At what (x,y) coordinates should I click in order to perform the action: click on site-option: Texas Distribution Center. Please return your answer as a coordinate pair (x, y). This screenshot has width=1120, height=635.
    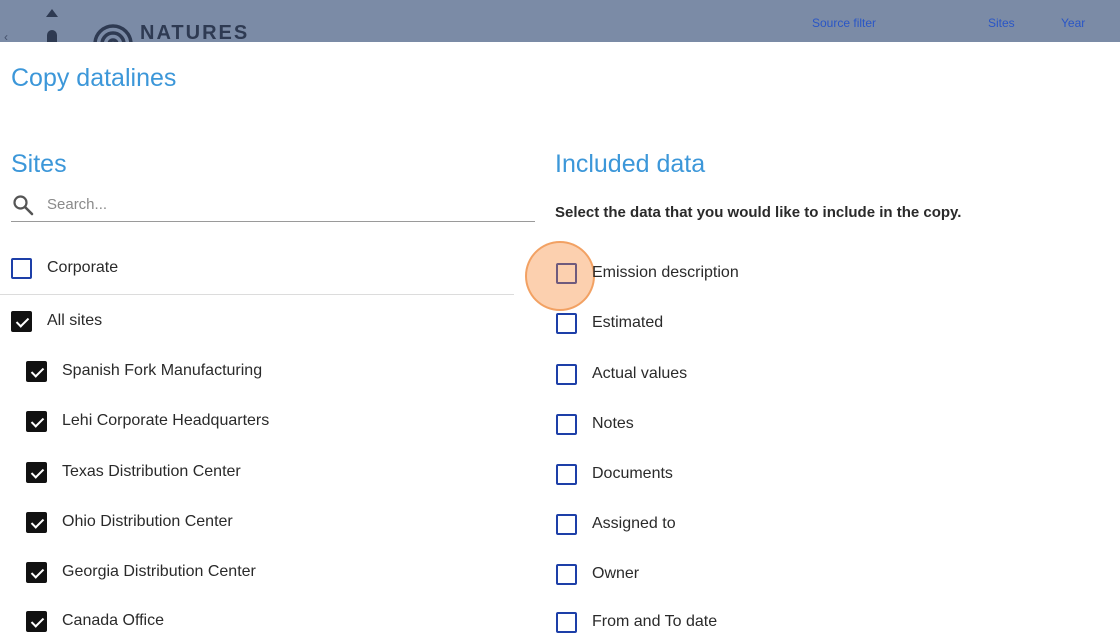
    Looking at the image, I should click on (133, 472).